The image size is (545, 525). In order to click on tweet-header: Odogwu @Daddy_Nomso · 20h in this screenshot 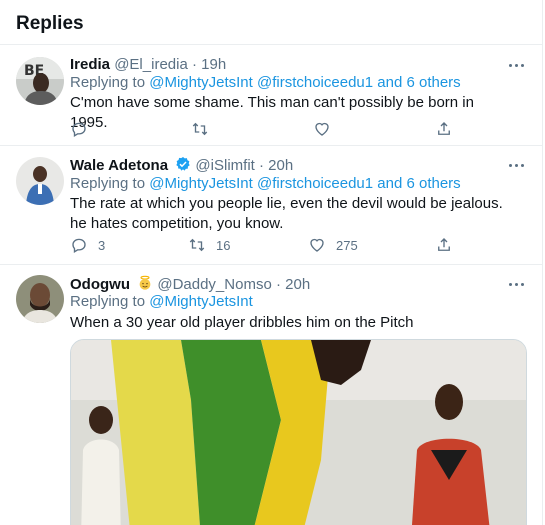, I will do `click(190, 284)`.